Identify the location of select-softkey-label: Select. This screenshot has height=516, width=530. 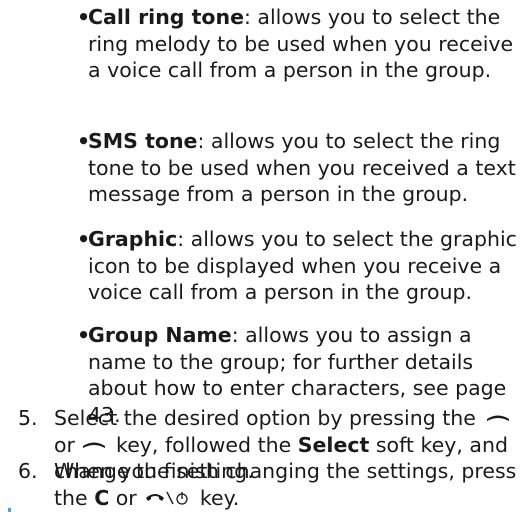
(333, 444).